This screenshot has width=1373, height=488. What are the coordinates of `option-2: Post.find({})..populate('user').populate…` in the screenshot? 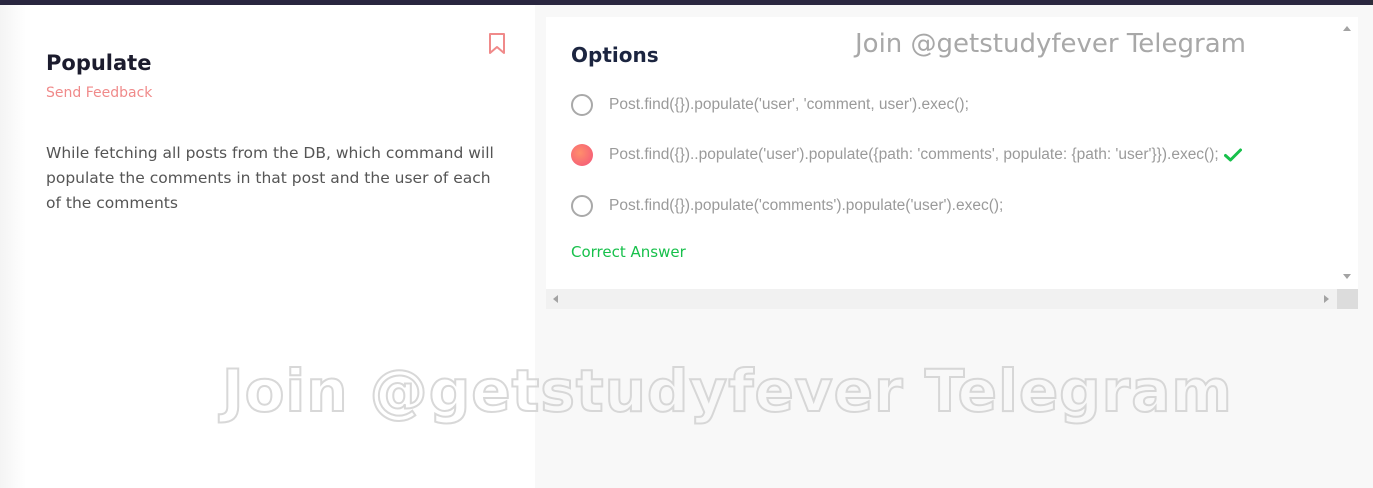 It's located at (906, 155).